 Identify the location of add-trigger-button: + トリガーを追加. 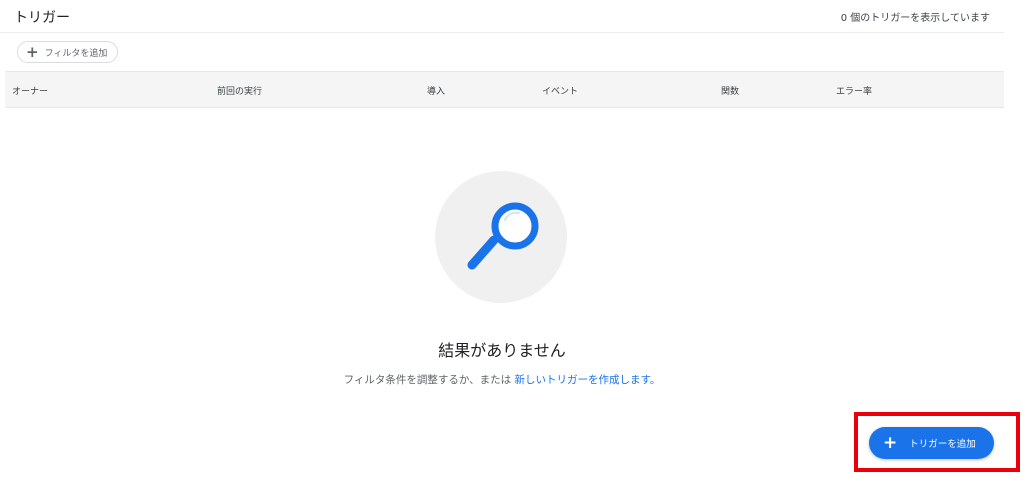
(931, 443).